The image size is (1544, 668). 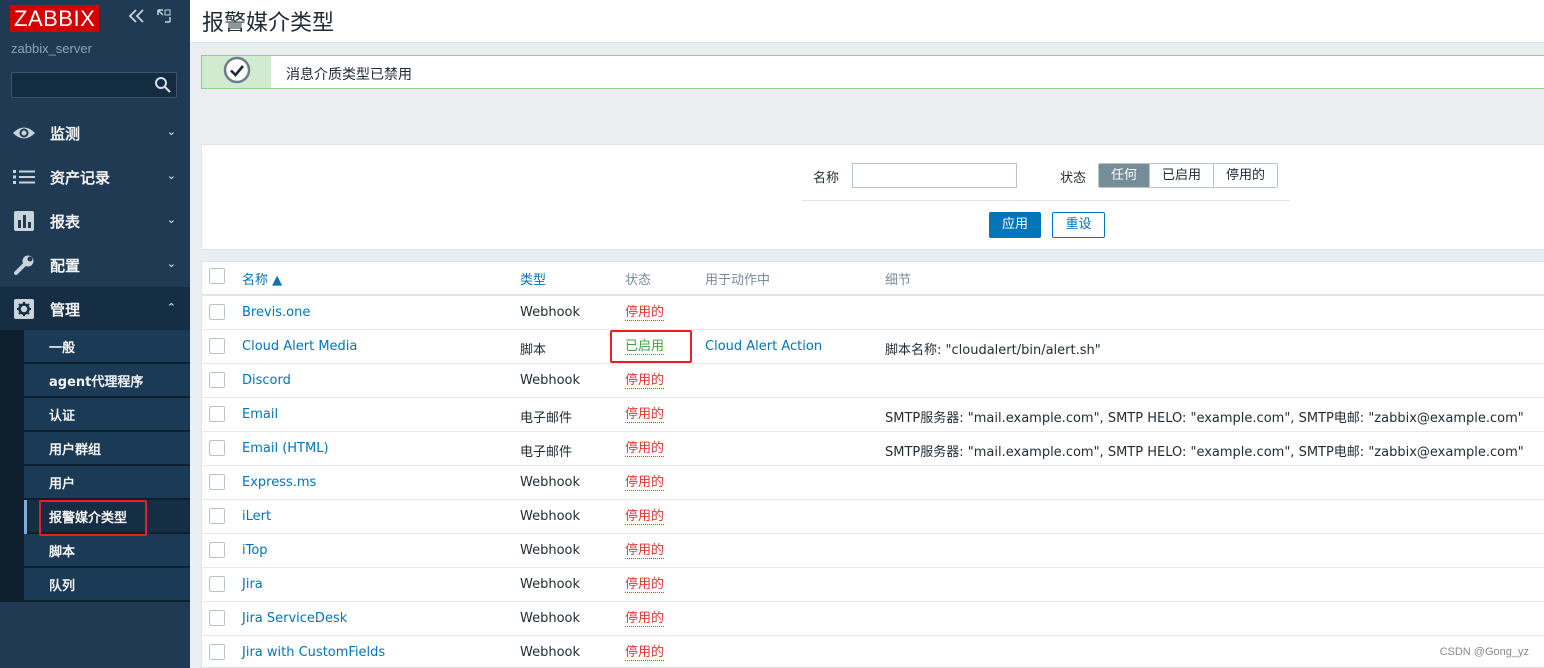 I want to click on collapse-sidebar-icon, so click(x=137, y=18).